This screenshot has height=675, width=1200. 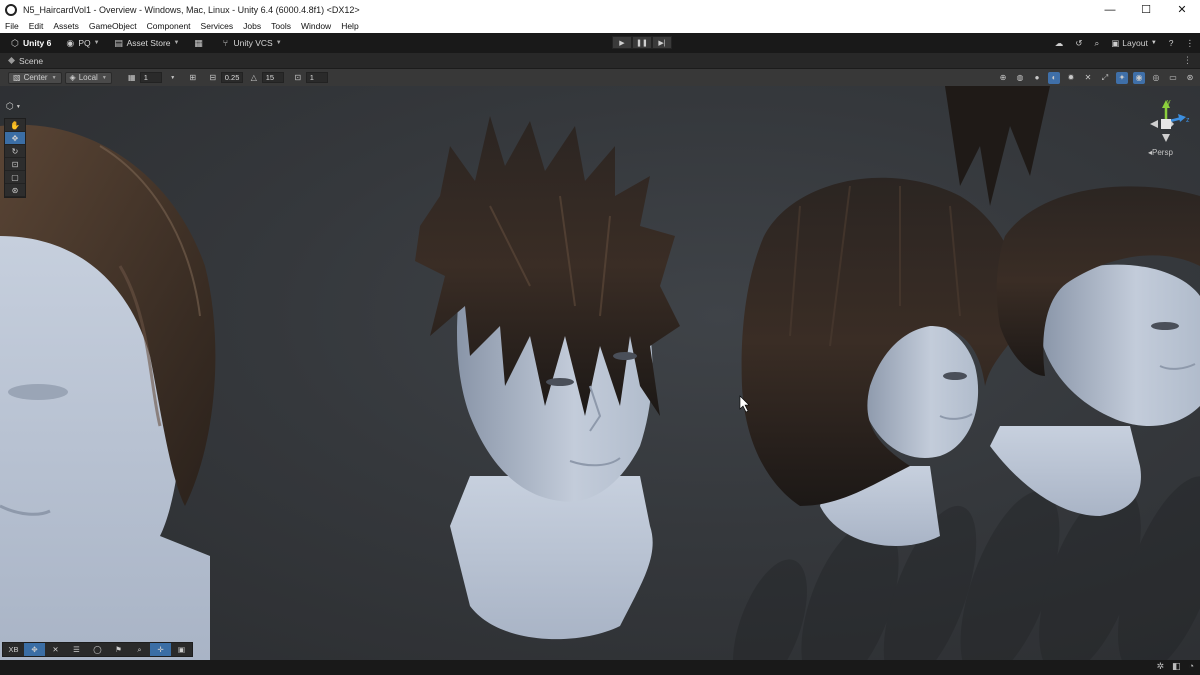 I want to click on head-medium-shag-haircut, so click(x=880, y=361).